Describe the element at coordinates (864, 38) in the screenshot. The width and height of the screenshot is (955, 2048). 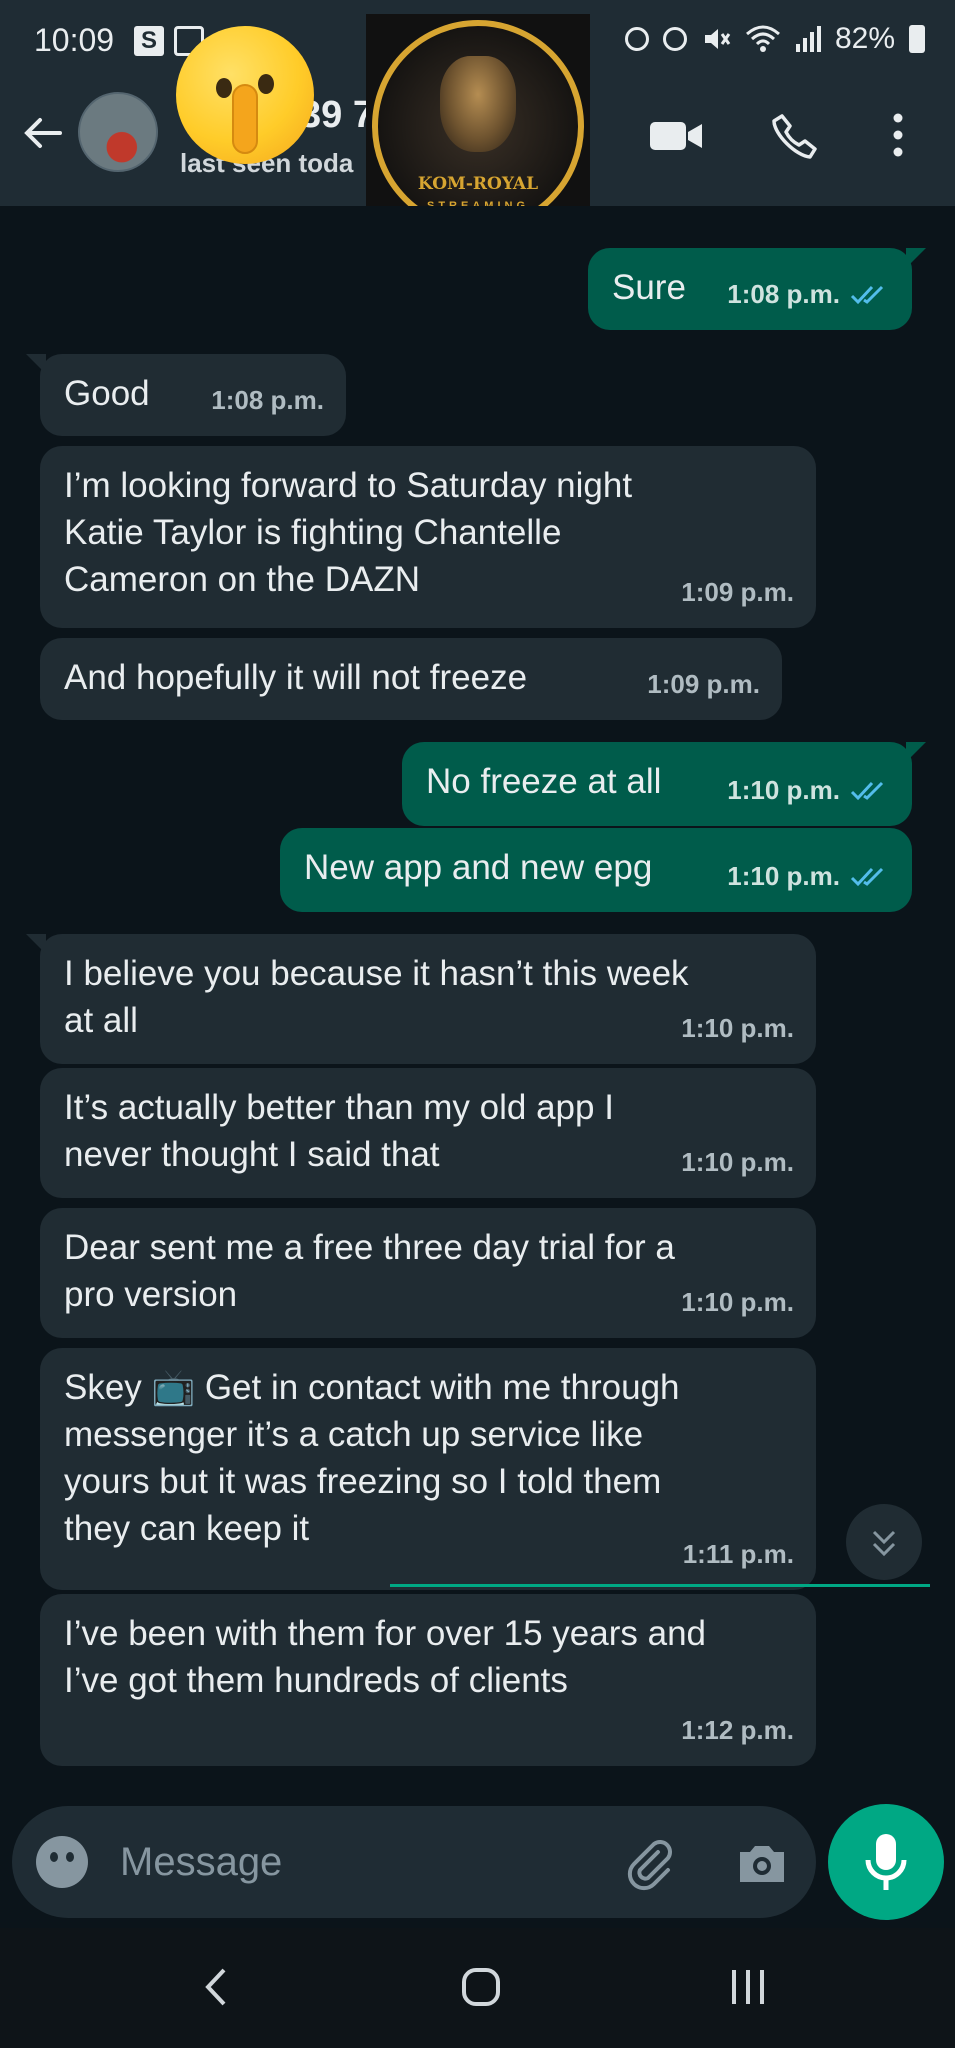
I see `battery-percent: 82%` at that location.